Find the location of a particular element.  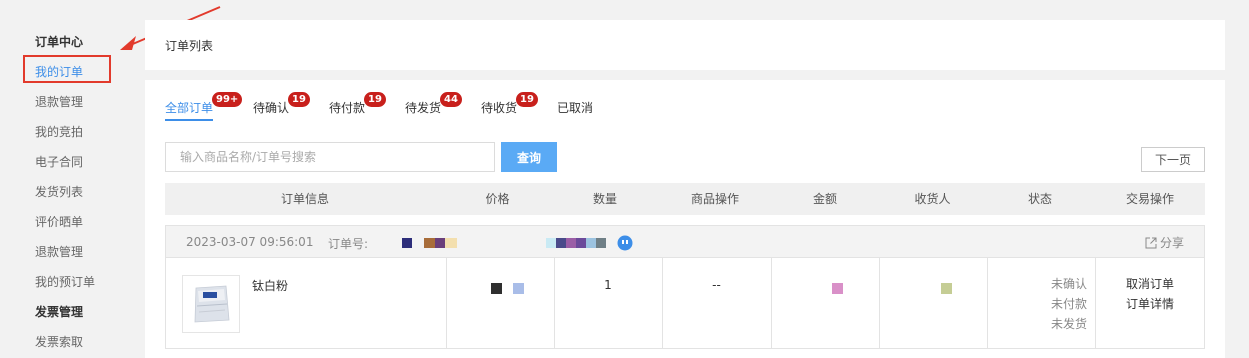

sidebar-item-my-auctions: 我的竞拍 is located at coordinates (59, 132).